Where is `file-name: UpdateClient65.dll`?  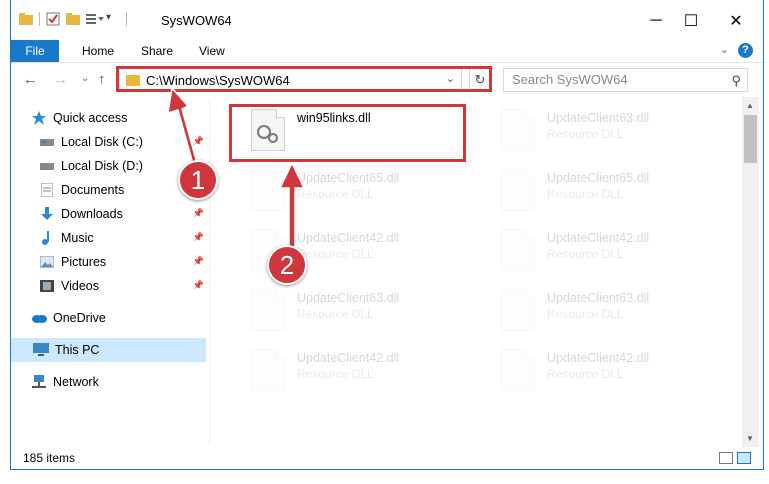 file-name: UpdateClient65.dll is located at coordinates (348, 178).